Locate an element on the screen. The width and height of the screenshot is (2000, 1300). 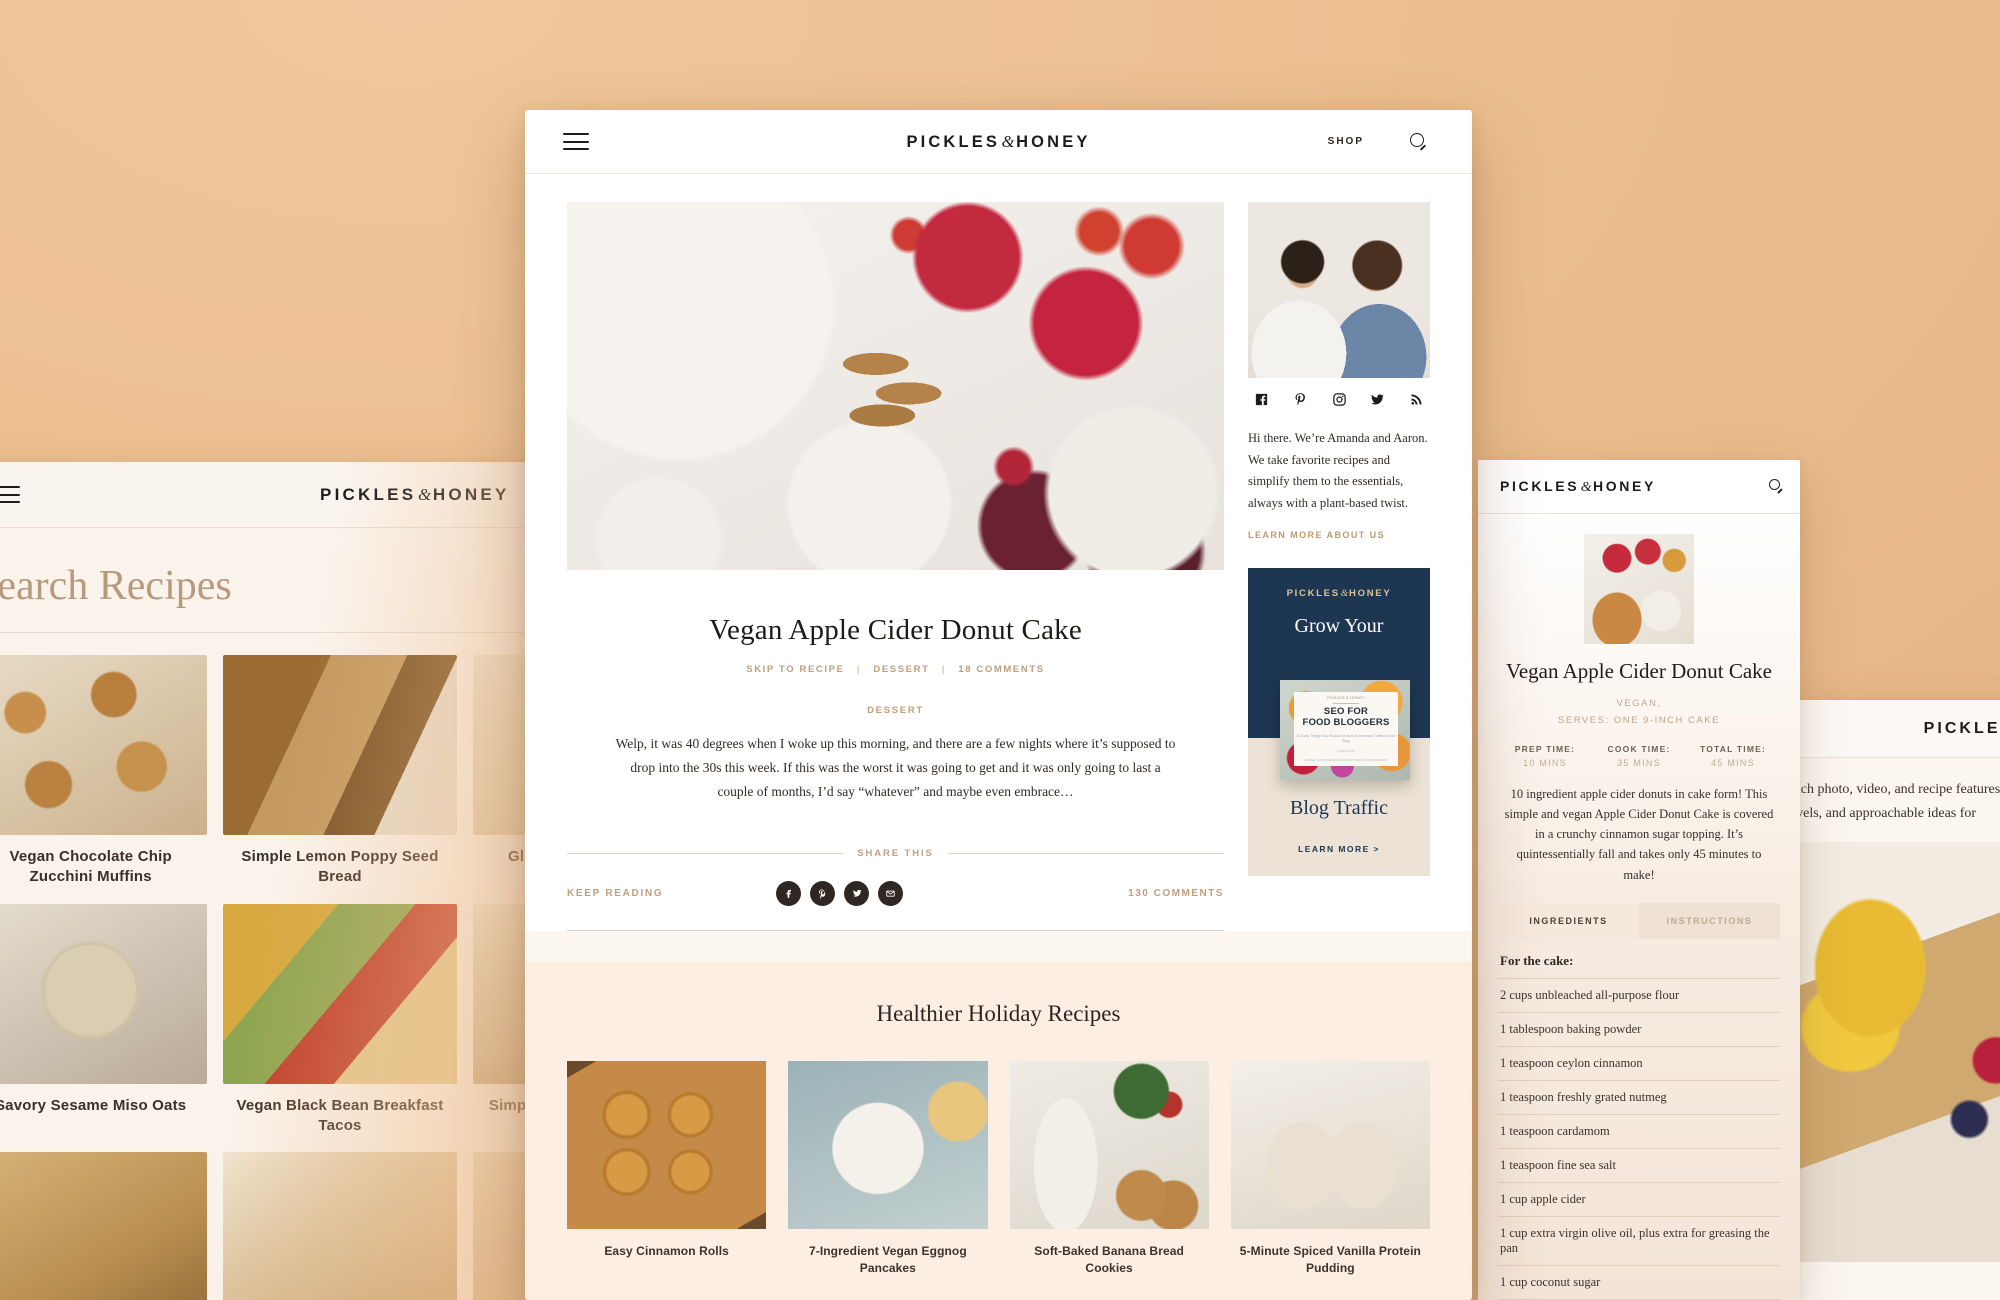
related-card: 5-Minute Spiced Vanilla Protein Pudding is located at coordinates (1330, 1169).